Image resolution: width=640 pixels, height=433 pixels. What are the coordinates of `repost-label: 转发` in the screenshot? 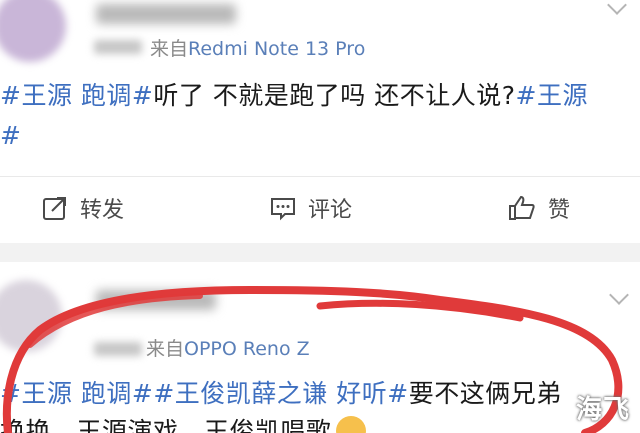 It's located at (102, 210).